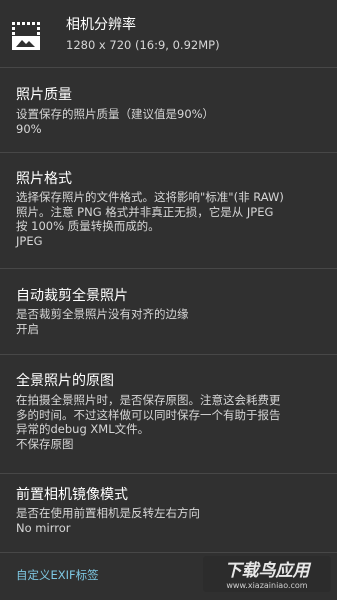  I want to click on photo-format-value: JPEG, so click(29, 241).